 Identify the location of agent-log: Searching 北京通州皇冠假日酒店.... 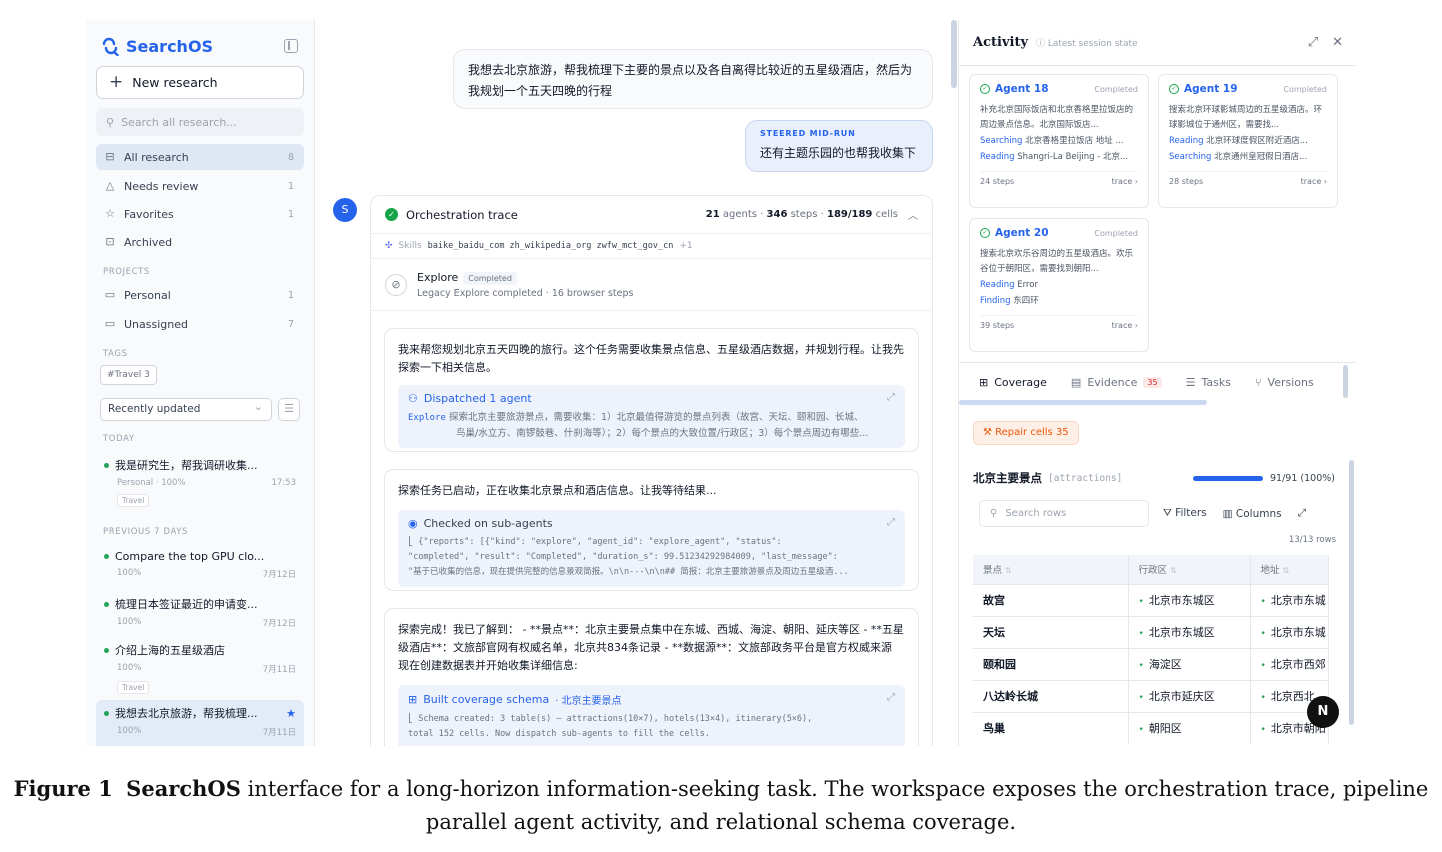
(1238, 157).